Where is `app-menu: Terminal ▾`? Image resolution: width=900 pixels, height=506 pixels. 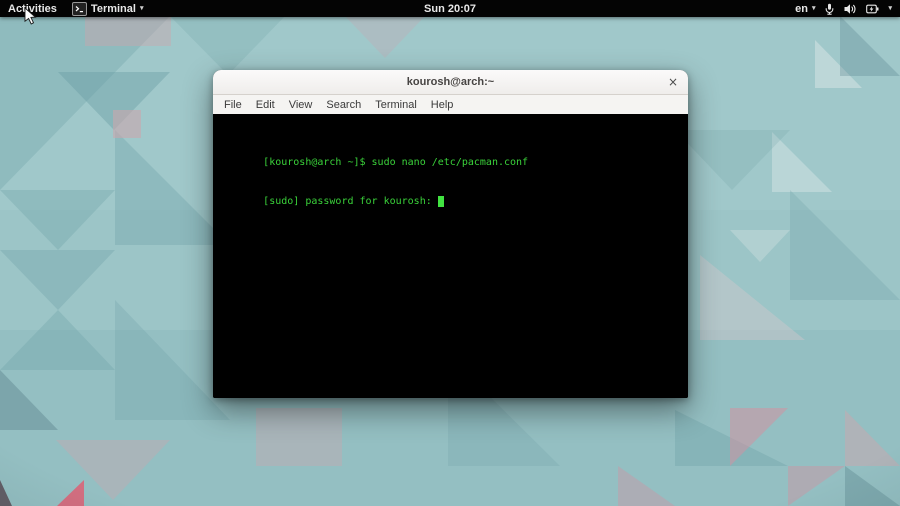 app-menu: Terminal ▾ is located at coordinates (107, 8).